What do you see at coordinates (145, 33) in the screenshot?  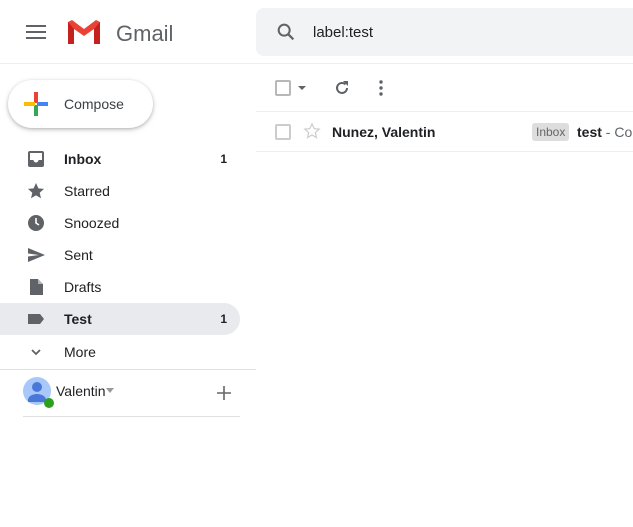 I see `app-name: Gmail` at bounding box center [145, 33].